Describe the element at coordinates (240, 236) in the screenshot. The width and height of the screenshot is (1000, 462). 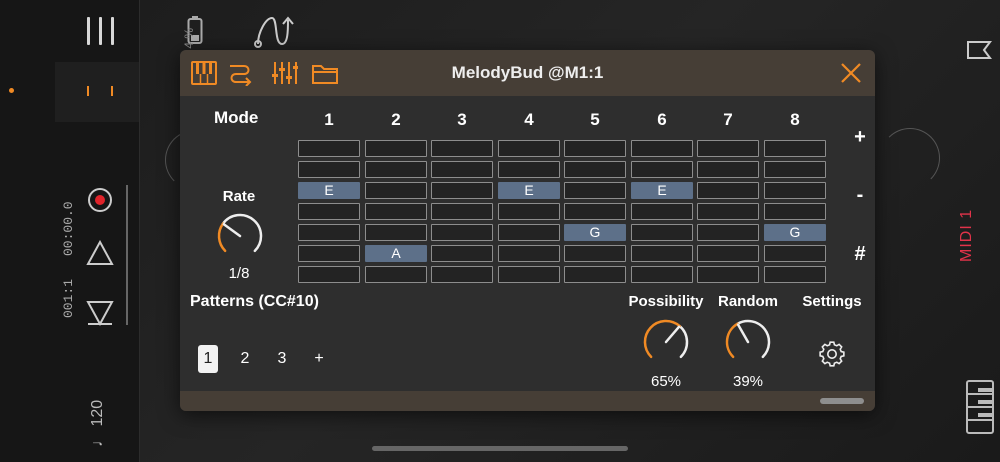
I see `rate-knob` at that location.